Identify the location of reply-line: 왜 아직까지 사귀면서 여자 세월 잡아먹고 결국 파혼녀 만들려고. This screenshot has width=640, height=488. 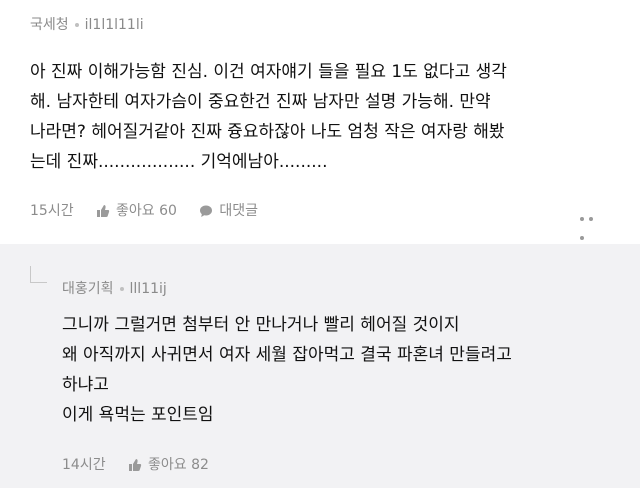
(287, 355).